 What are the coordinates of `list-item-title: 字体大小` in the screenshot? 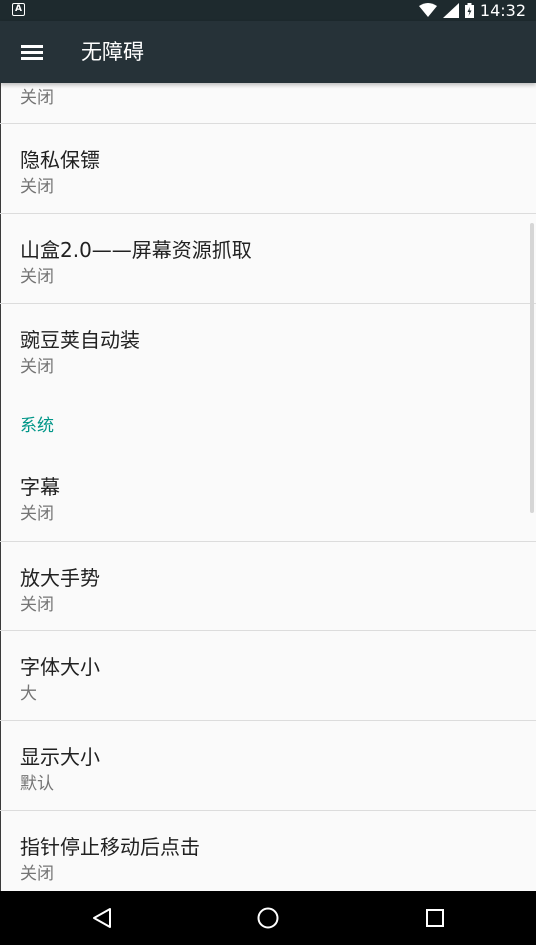 It's located at (60, 667).